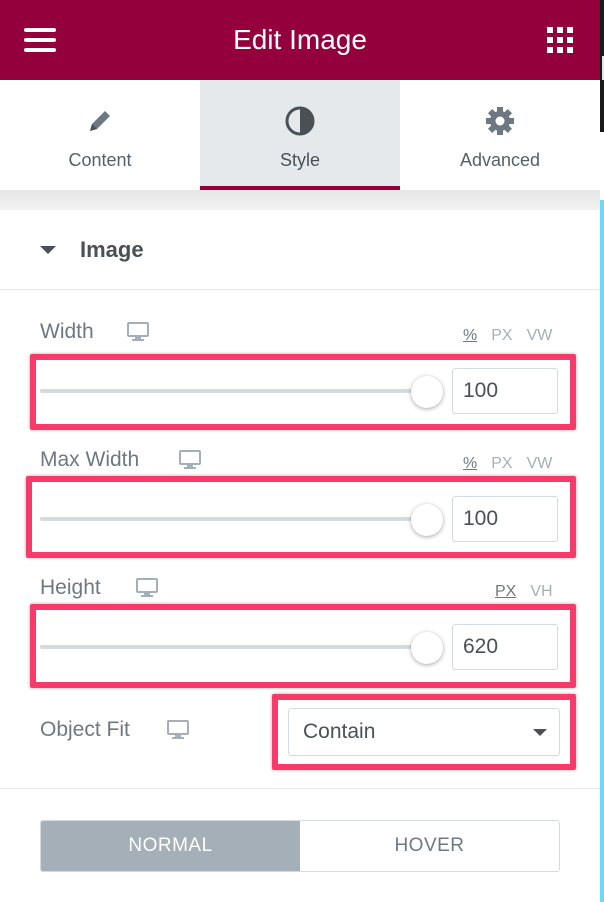 The image size is (604, 902). What do you see at coordinates (170, 846) in the screenshot?
I see `normal-tab: NORMAL` at bounding box center [170, 846].